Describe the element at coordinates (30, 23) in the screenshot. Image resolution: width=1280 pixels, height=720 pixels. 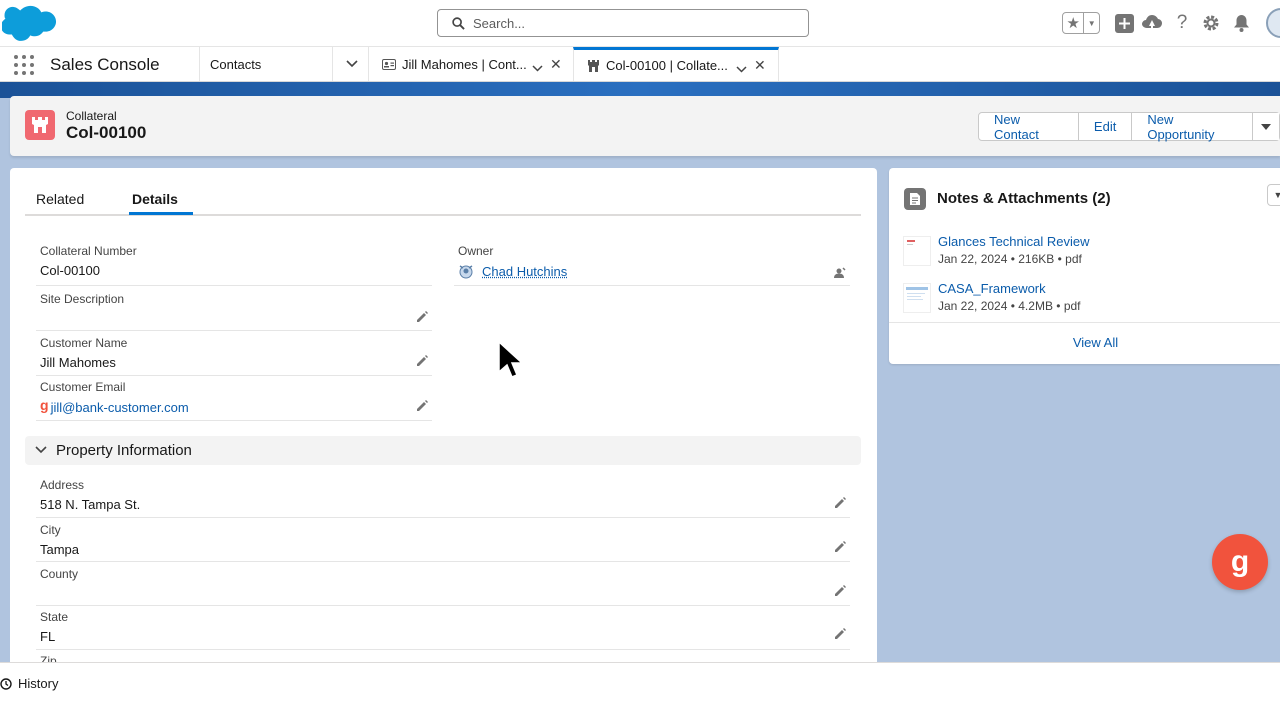
I see `salesforce-logo-icon` at that location.